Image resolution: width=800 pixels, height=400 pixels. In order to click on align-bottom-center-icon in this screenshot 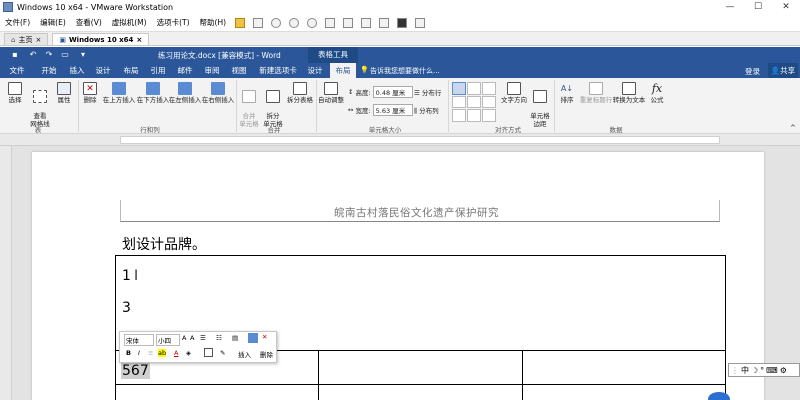, I will do `click(474, 115)`.